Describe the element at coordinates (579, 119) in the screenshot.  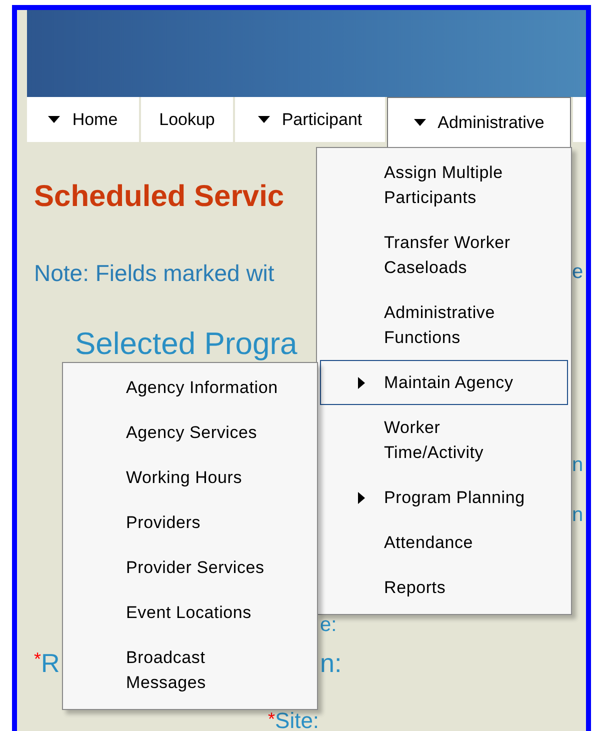
I see `tab-strip-background` at that location.